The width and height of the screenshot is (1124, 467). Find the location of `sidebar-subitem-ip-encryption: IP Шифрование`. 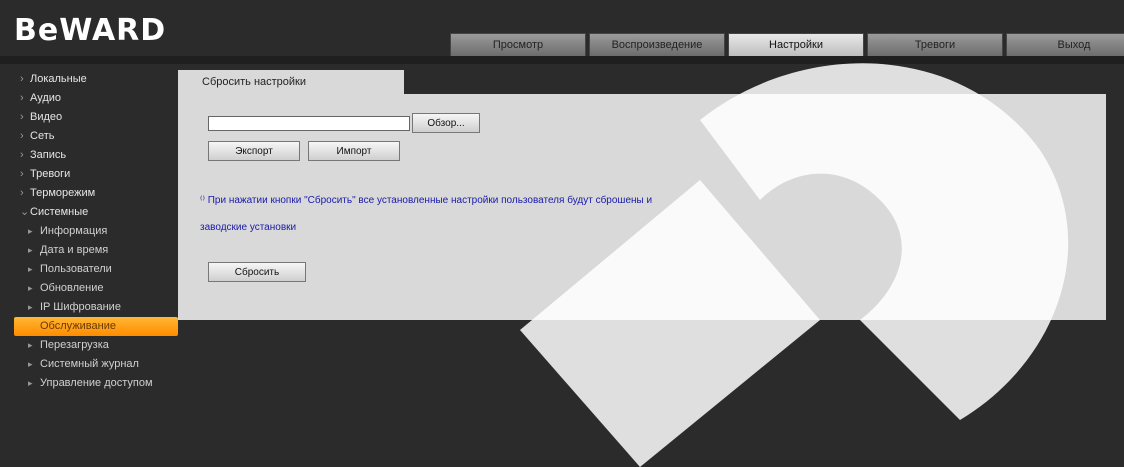

sidebar-subitem-ip-encryption: IP Шифрование is located at coordinates (98, 307).